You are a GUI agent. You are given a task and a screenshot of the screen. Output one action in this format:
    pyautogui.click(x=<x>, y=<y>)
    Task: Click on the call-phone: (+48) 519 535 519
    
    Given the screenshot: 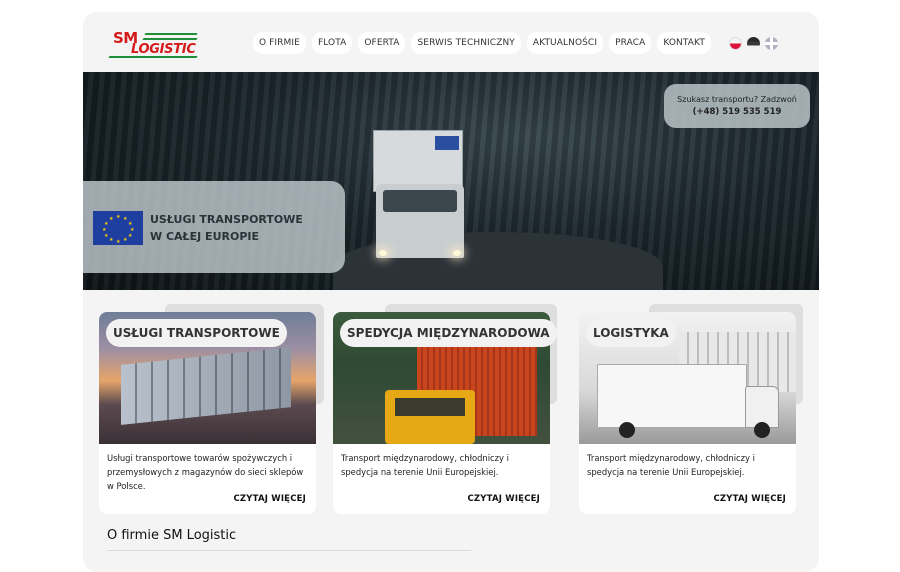 What is the action you would take?
    pyautogui.click(x=737, y=112)
    